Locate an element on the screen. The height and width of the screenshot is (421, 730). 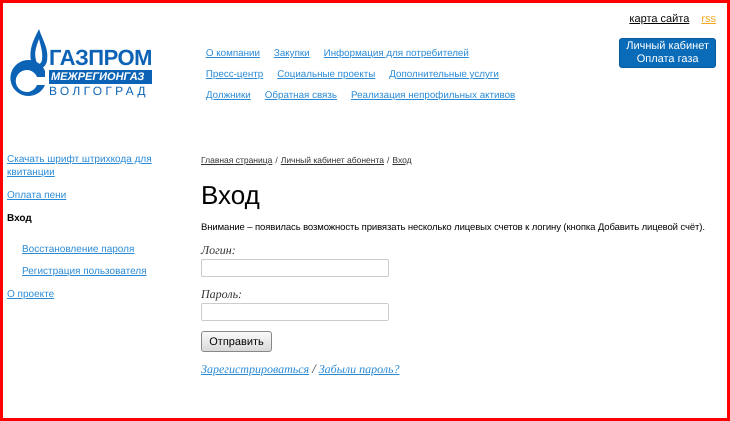
nav-link: Информация для потребителей is located at coordinates (396, 53).